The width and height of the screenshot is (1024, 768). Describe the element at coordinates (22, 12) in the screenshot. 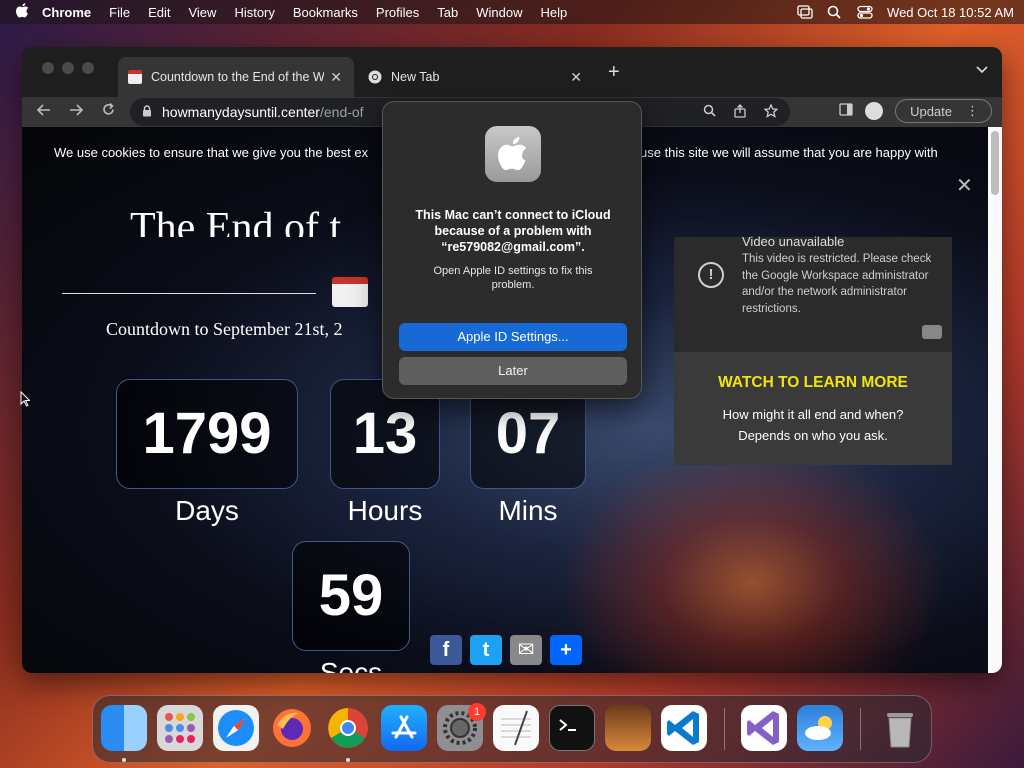

I see `apple-icon` at that location.